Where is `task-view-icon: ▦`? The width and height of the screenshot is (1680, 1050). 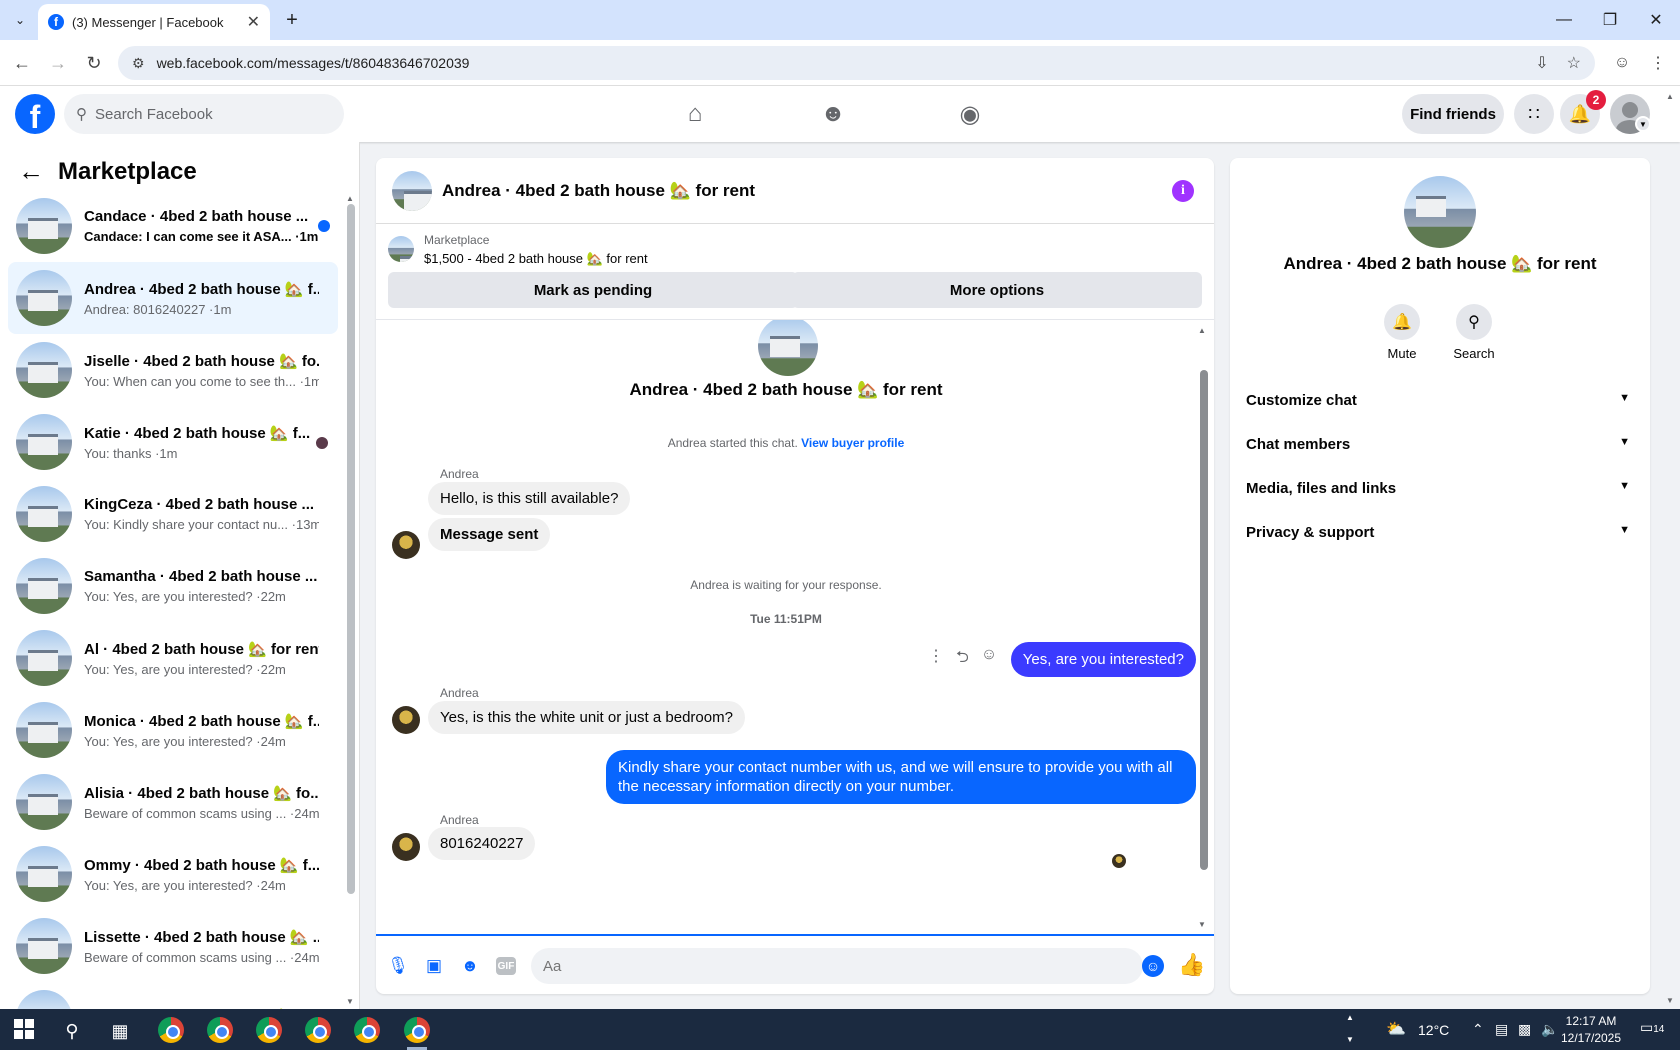 task-view-icon: ▦ is located at coordinates (120, 1031).